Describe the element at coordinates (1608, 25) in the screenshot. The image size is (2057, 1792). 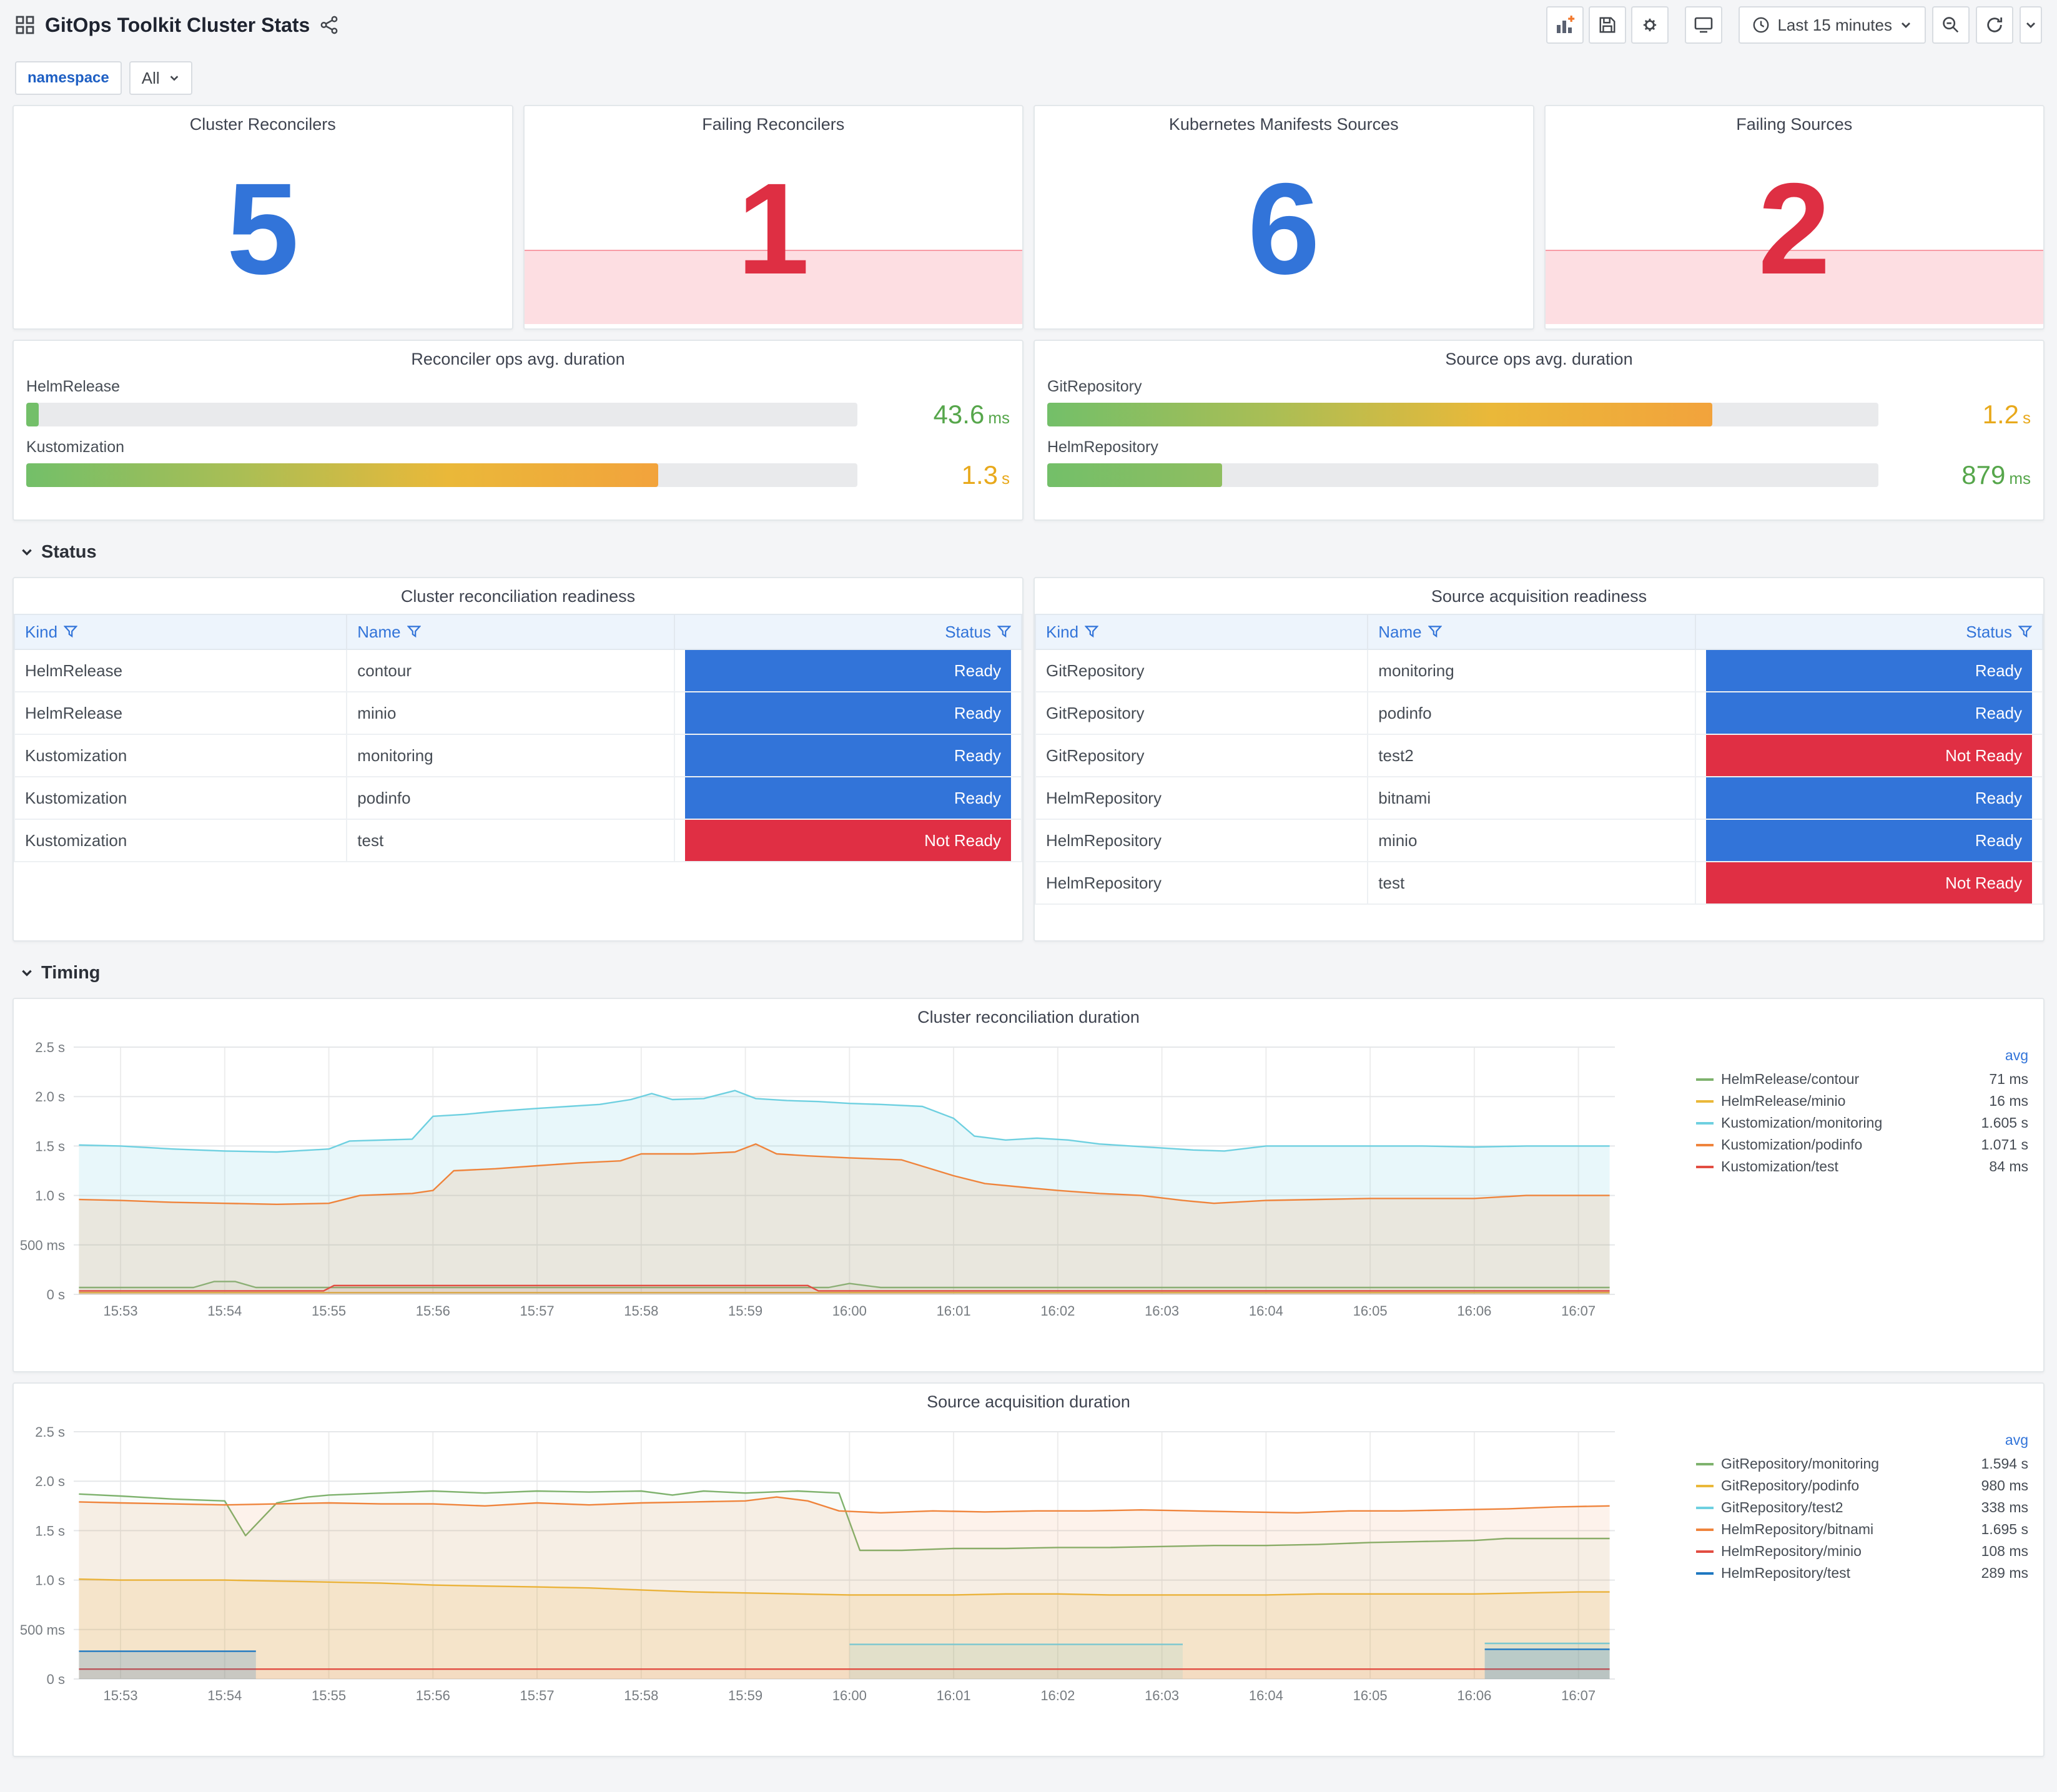
I see `save-dashboard-button` at that location.